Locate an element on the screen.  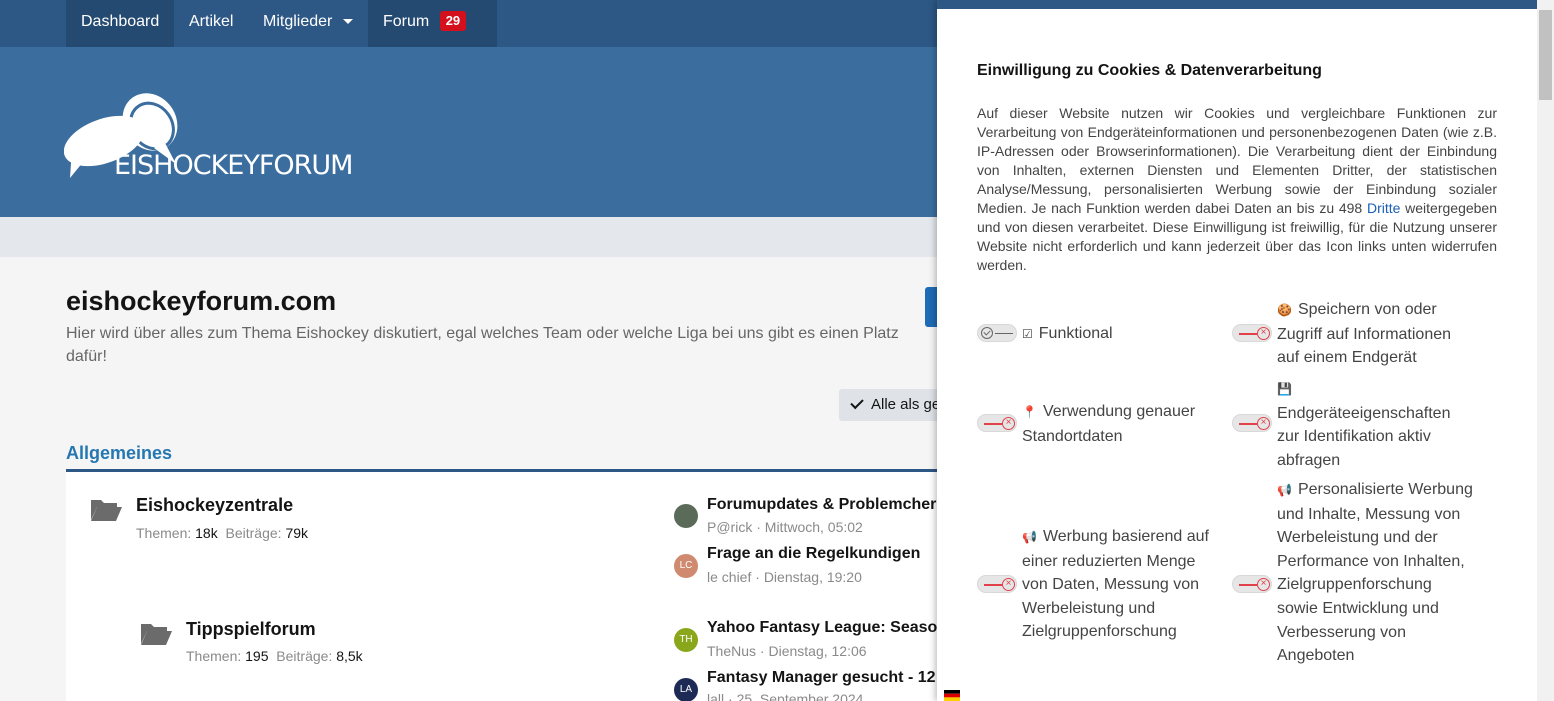
mark-all-read-button: Alle als ge is located at coordinates (894, 405).